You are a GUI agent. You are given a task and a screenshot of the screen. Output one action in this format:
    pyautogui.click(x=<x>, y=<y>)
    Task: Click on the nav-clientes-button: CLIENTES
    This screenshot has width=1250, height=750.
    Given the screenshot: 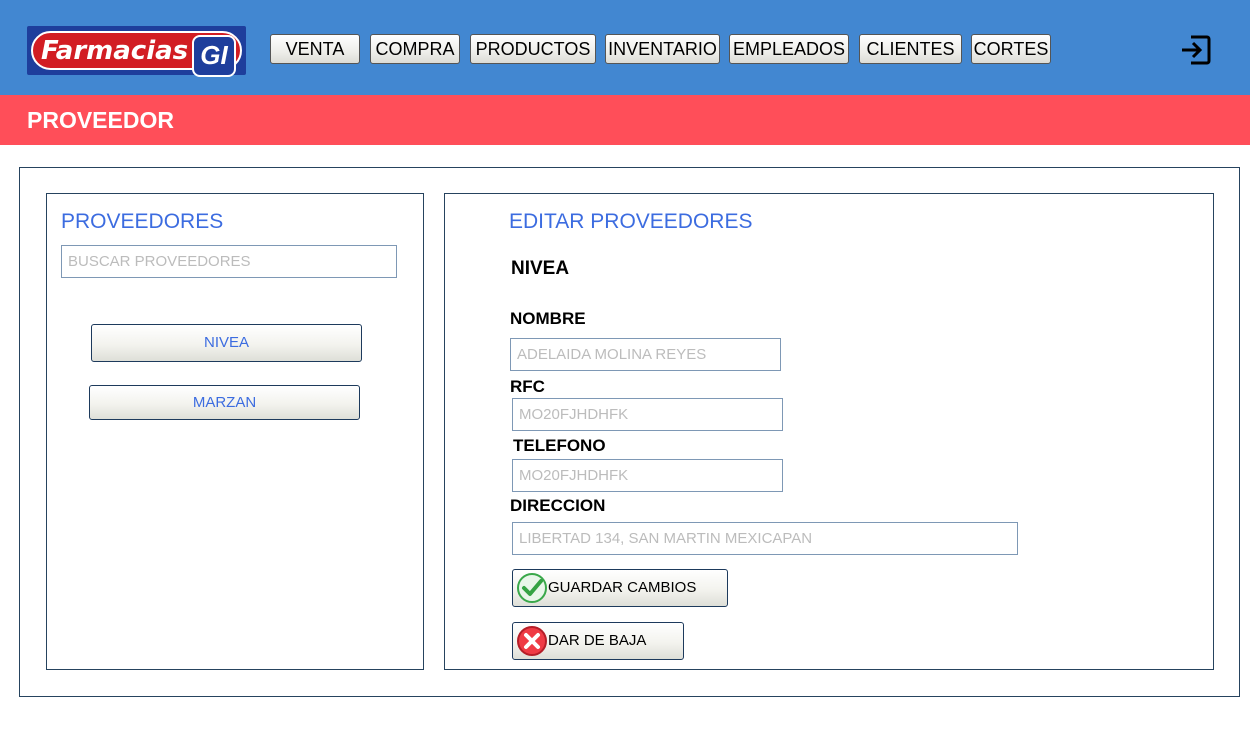 What is the action you would take?
    pyautogui.click(x=910, y=49)
    